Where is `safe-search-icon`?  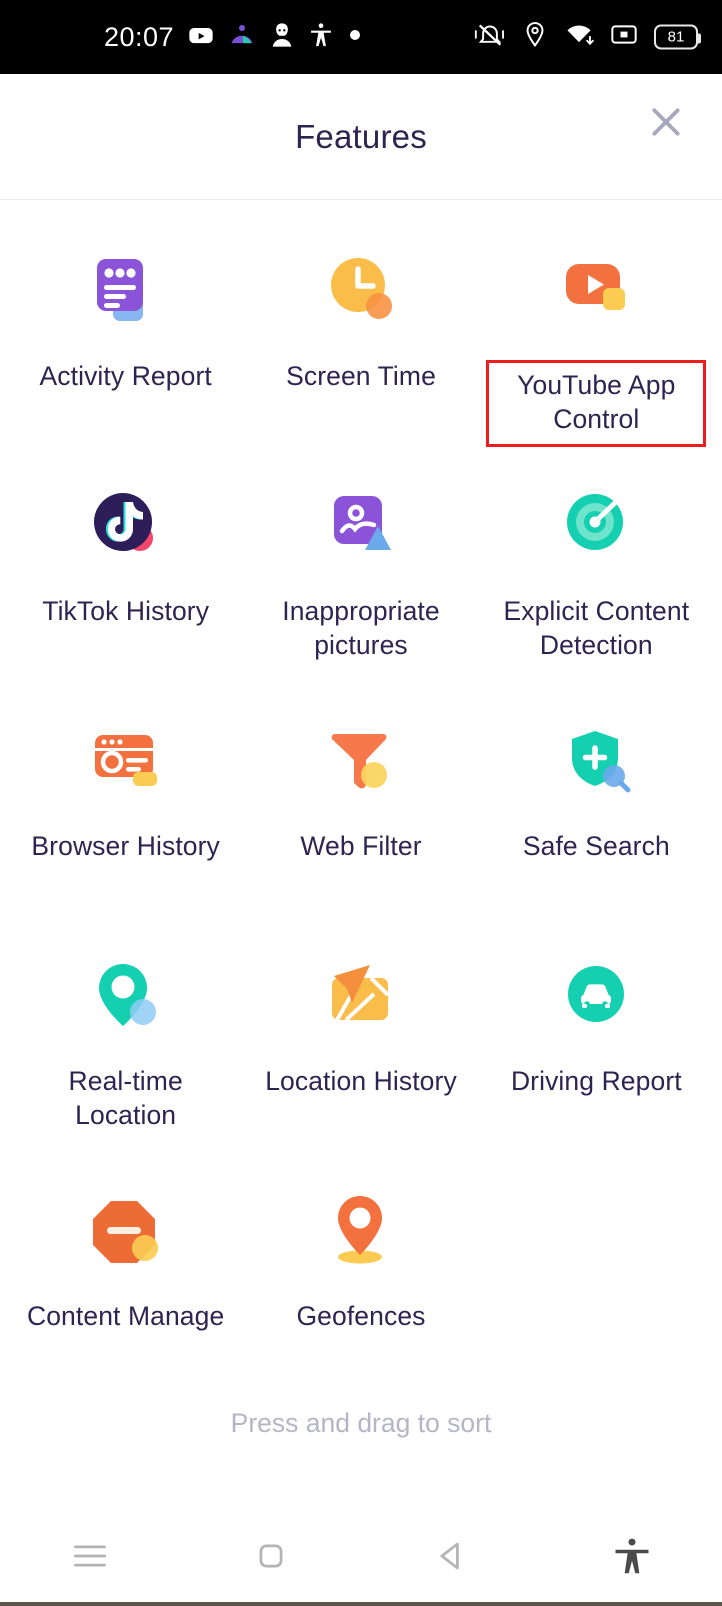 safe-search-icon is located at coordinates (596, 760).